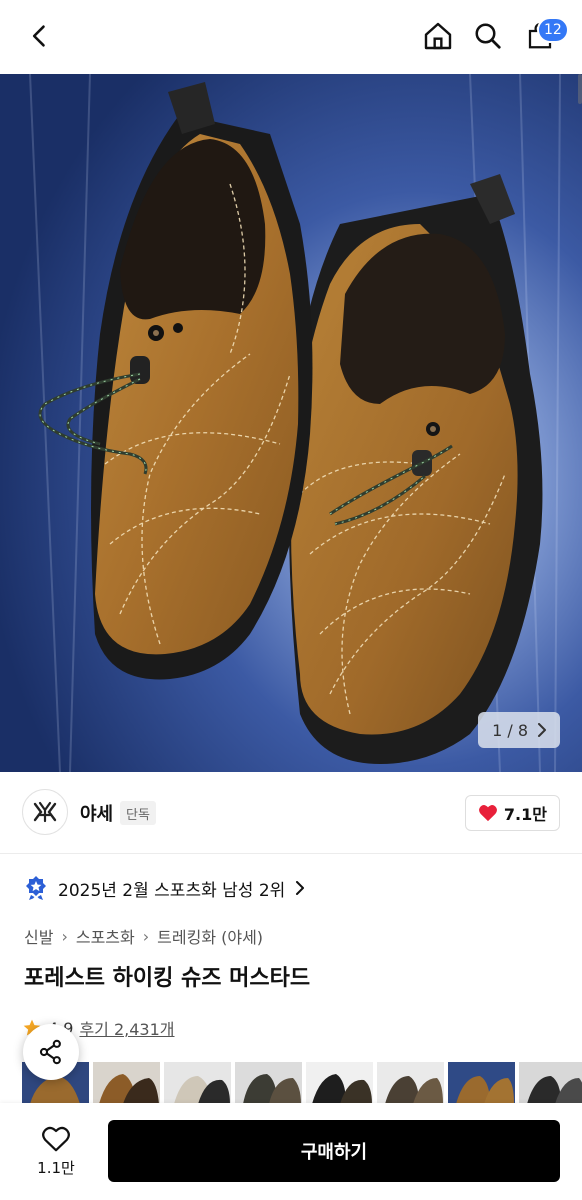 This screenshot has width=582, height=1200. I want to click on breadcrumb-item: 신발, so click(38, 936).